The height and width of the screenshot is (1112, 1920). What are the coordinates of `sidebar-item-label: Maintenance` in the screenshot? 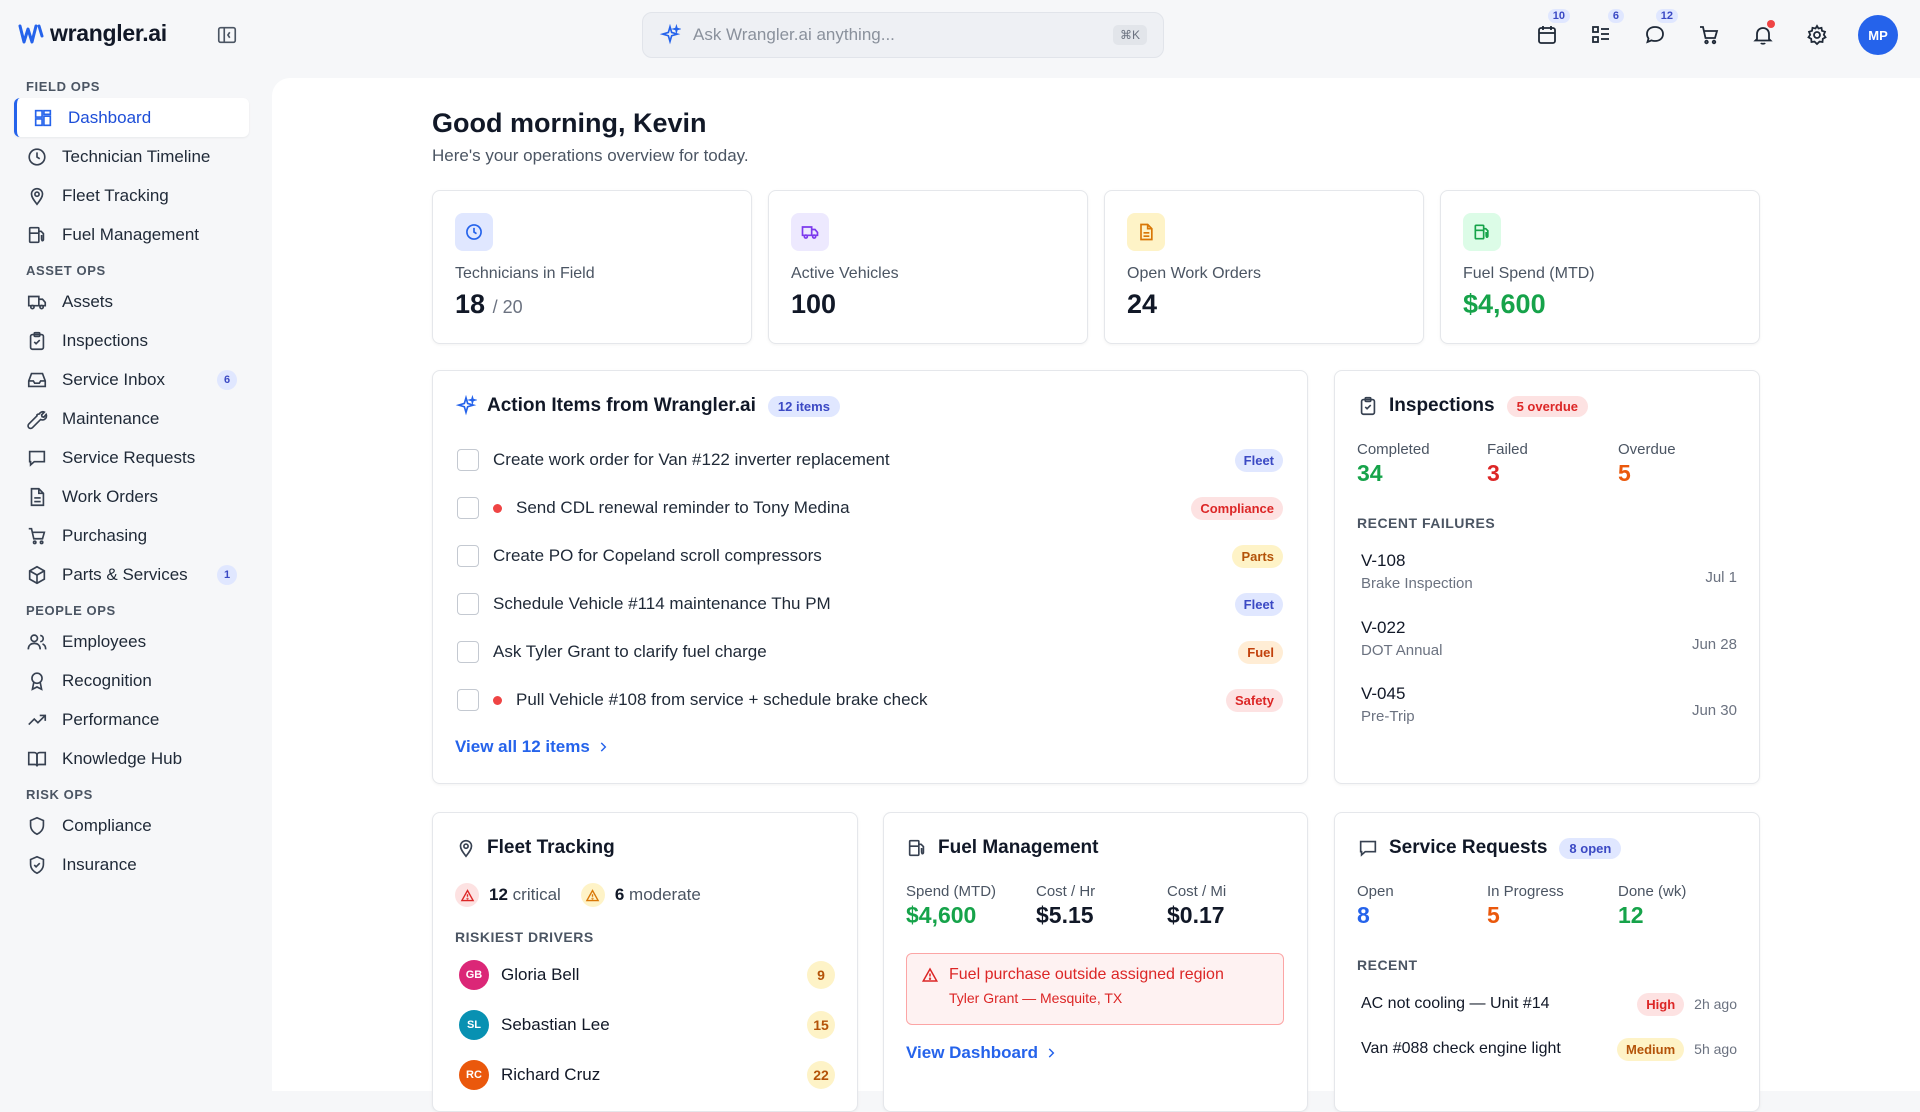 It's located at (111, 418).